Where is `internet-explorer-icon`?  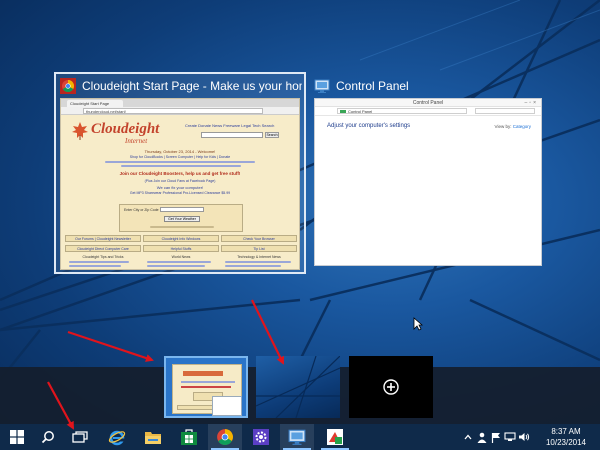
internet-explorer-icon is located at coordinates (117, 438).